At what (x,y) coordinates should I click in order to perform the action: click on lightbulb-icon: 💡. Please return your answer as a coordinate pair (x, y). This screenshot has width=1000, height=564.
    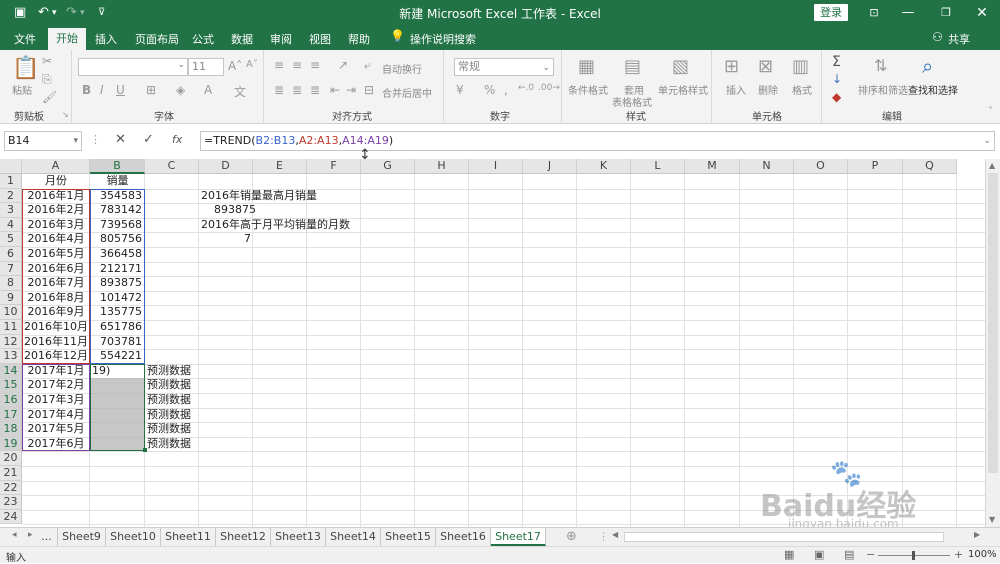
    Looking at the image, I should click on (397, 36).